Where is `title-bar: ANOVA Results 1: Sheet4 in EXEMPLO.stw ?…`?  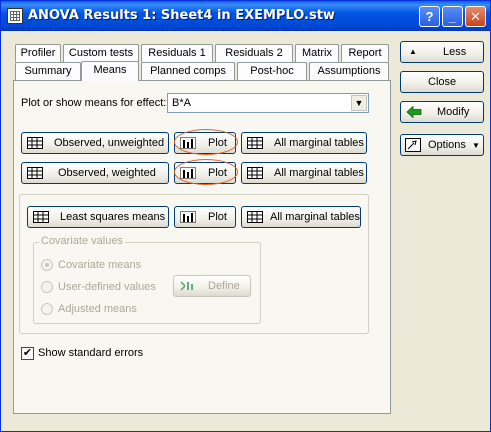 title-bar: ANOVA Results 1: Sheet4 in EXEMPLO.stw ?… is located at coordinates (245, 16).